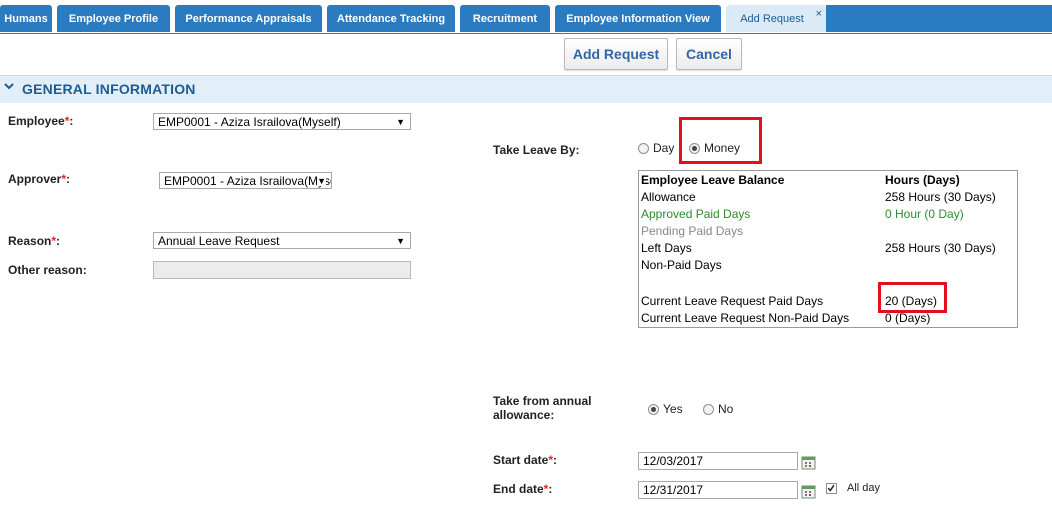  What do you see at coordinates (745, 318) in the screenshot?
I see `current-nonpaid-label: Current Leave Request Non-Paid Days` at bounding box center [745, 318].